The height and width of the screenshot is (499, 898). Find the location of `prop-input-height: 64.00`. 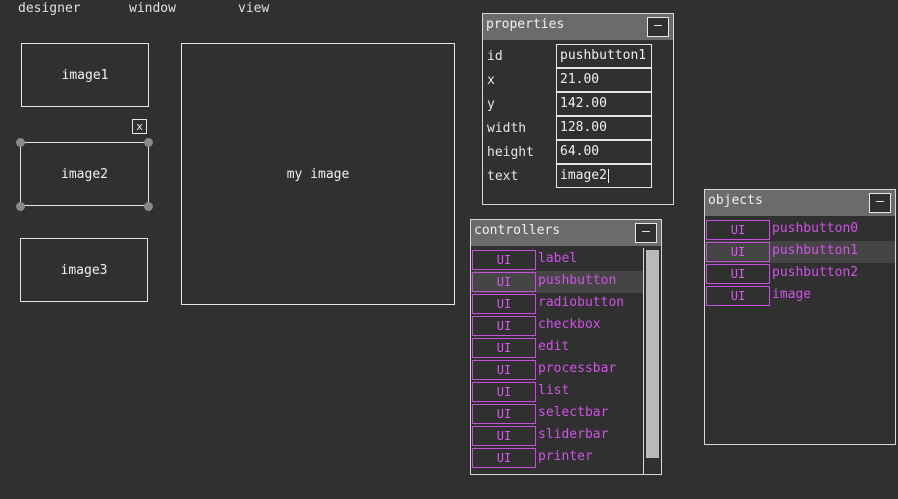

prop-input-height: 64.00 is located at coordinates (604, 152).